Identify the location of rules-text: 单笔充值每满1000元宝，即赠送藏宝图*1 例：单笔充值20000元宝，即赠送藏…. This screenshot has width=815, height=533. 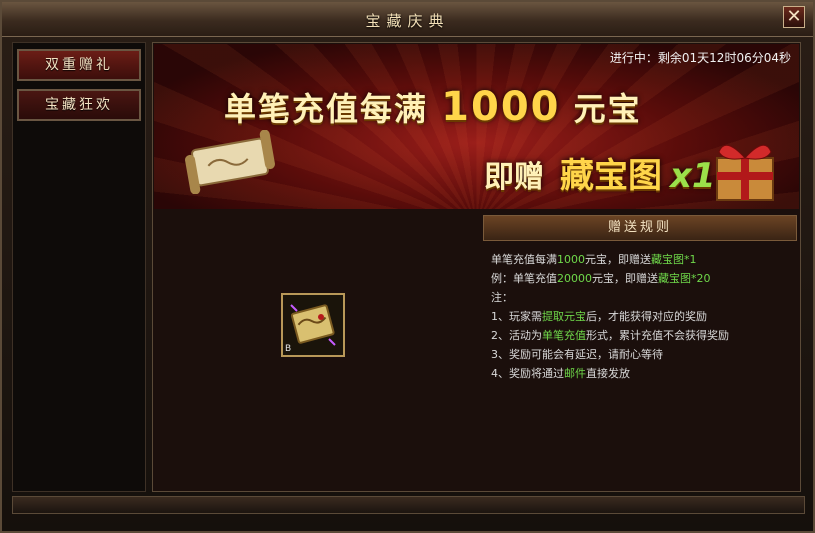
(641, 316).